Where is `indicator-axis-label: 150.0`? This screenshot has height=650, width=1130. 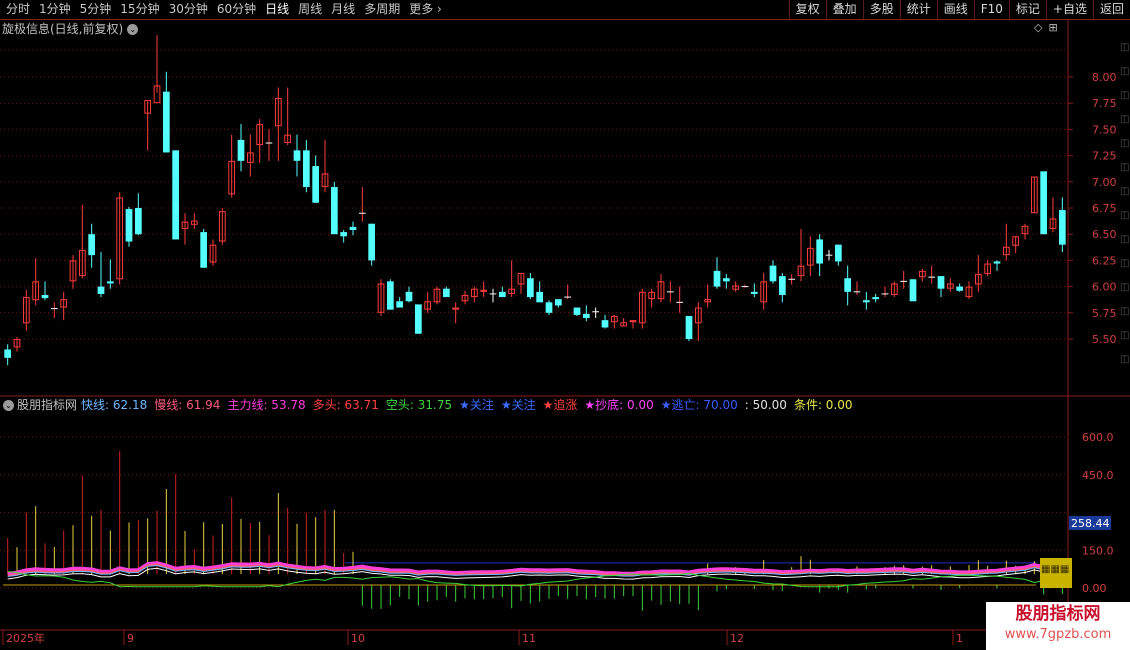 indicator-axis-label: 150.0 is located at coordinates (1098, 550).